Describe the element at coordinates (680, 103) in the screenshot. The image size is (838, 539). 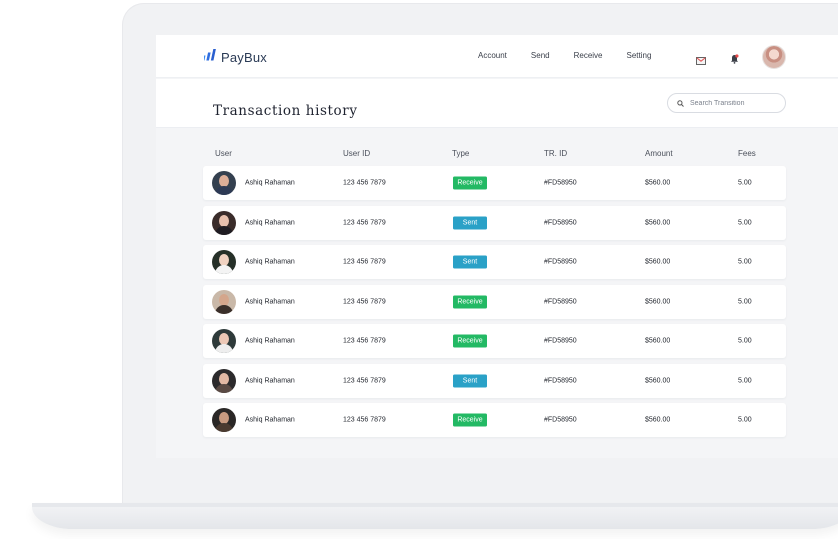
I see `search-icon` at that location.